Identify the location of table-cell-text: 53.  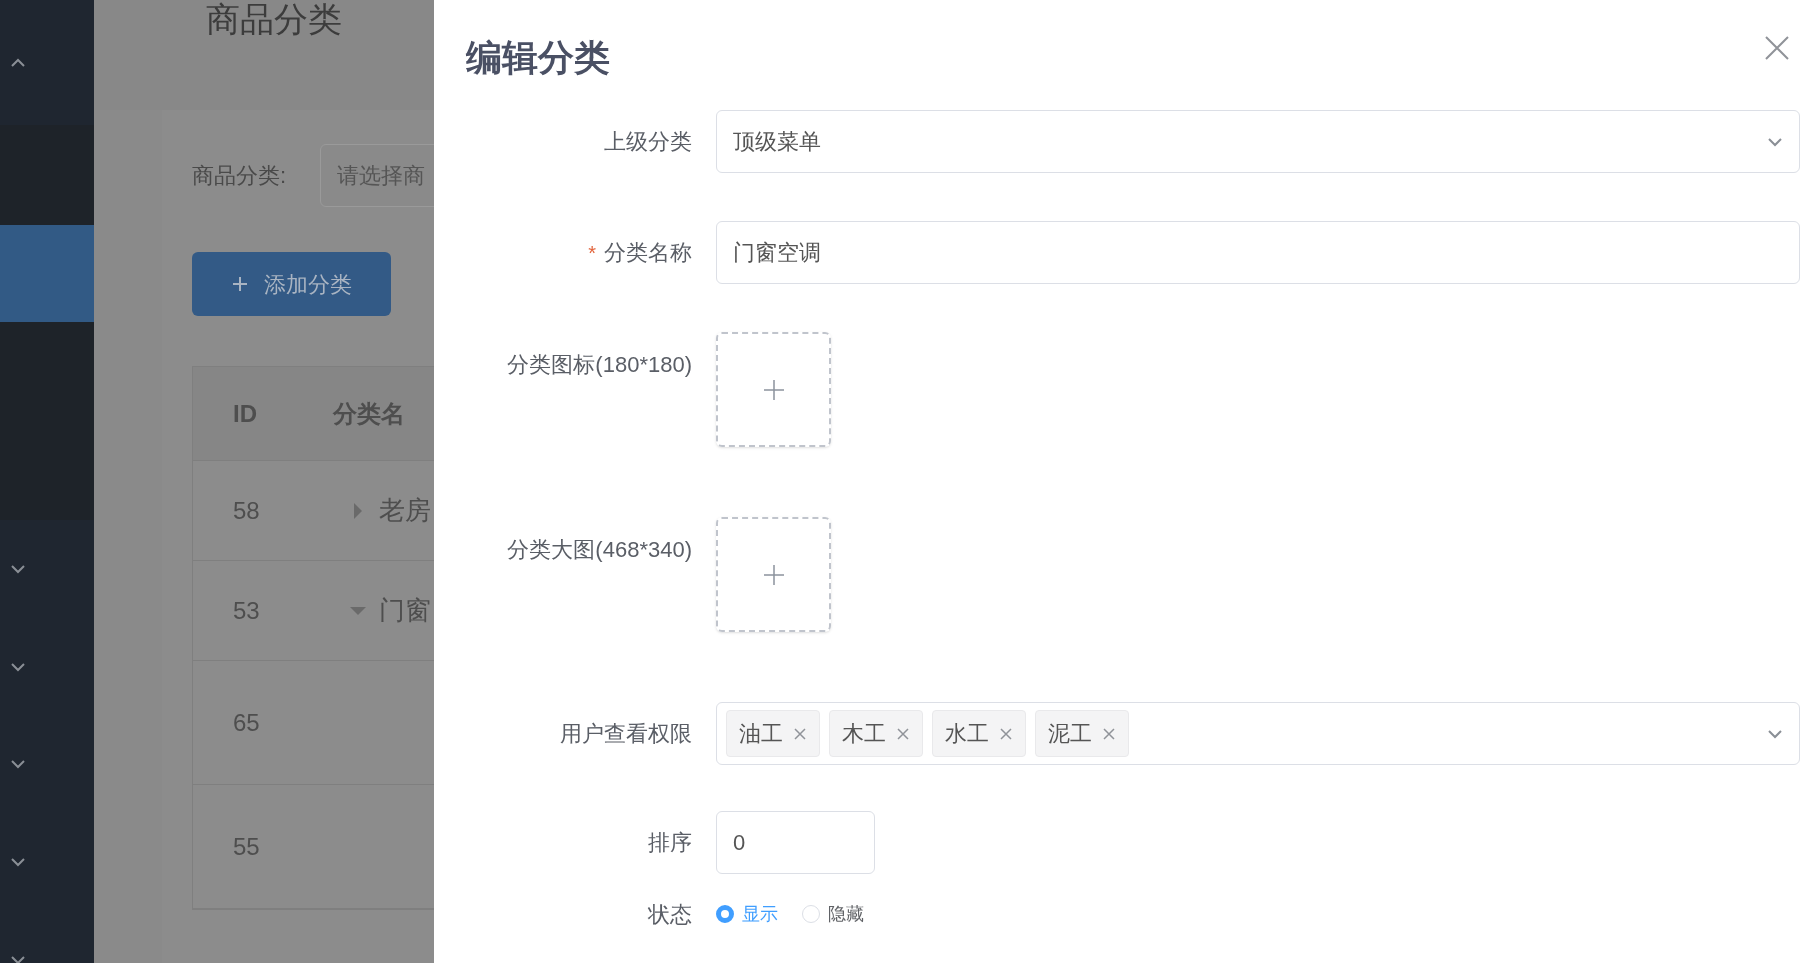
(246, 610).